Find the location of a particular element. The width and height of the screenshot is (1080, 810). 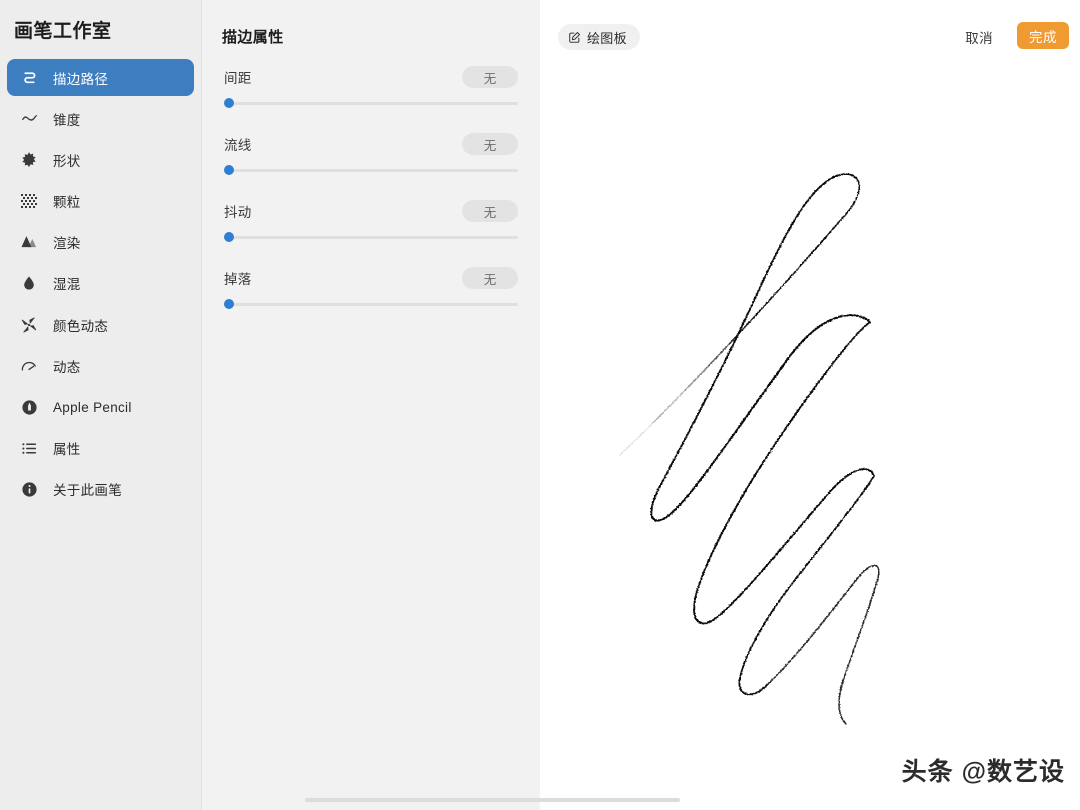

sidebar-item-label: 属性 is located at coordinates (67, 450).